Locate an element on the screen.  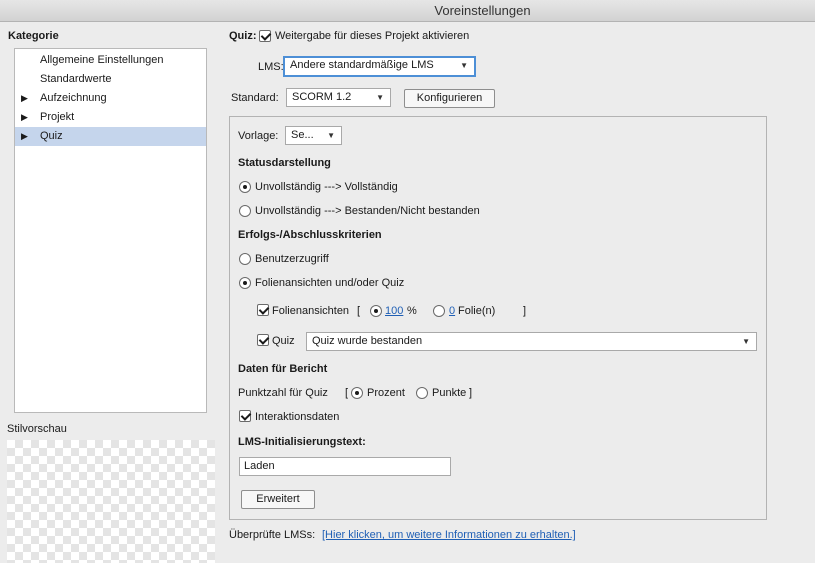
init-text-heading: LMS-Initialisierungstext: is located at coordinates (302, 442).